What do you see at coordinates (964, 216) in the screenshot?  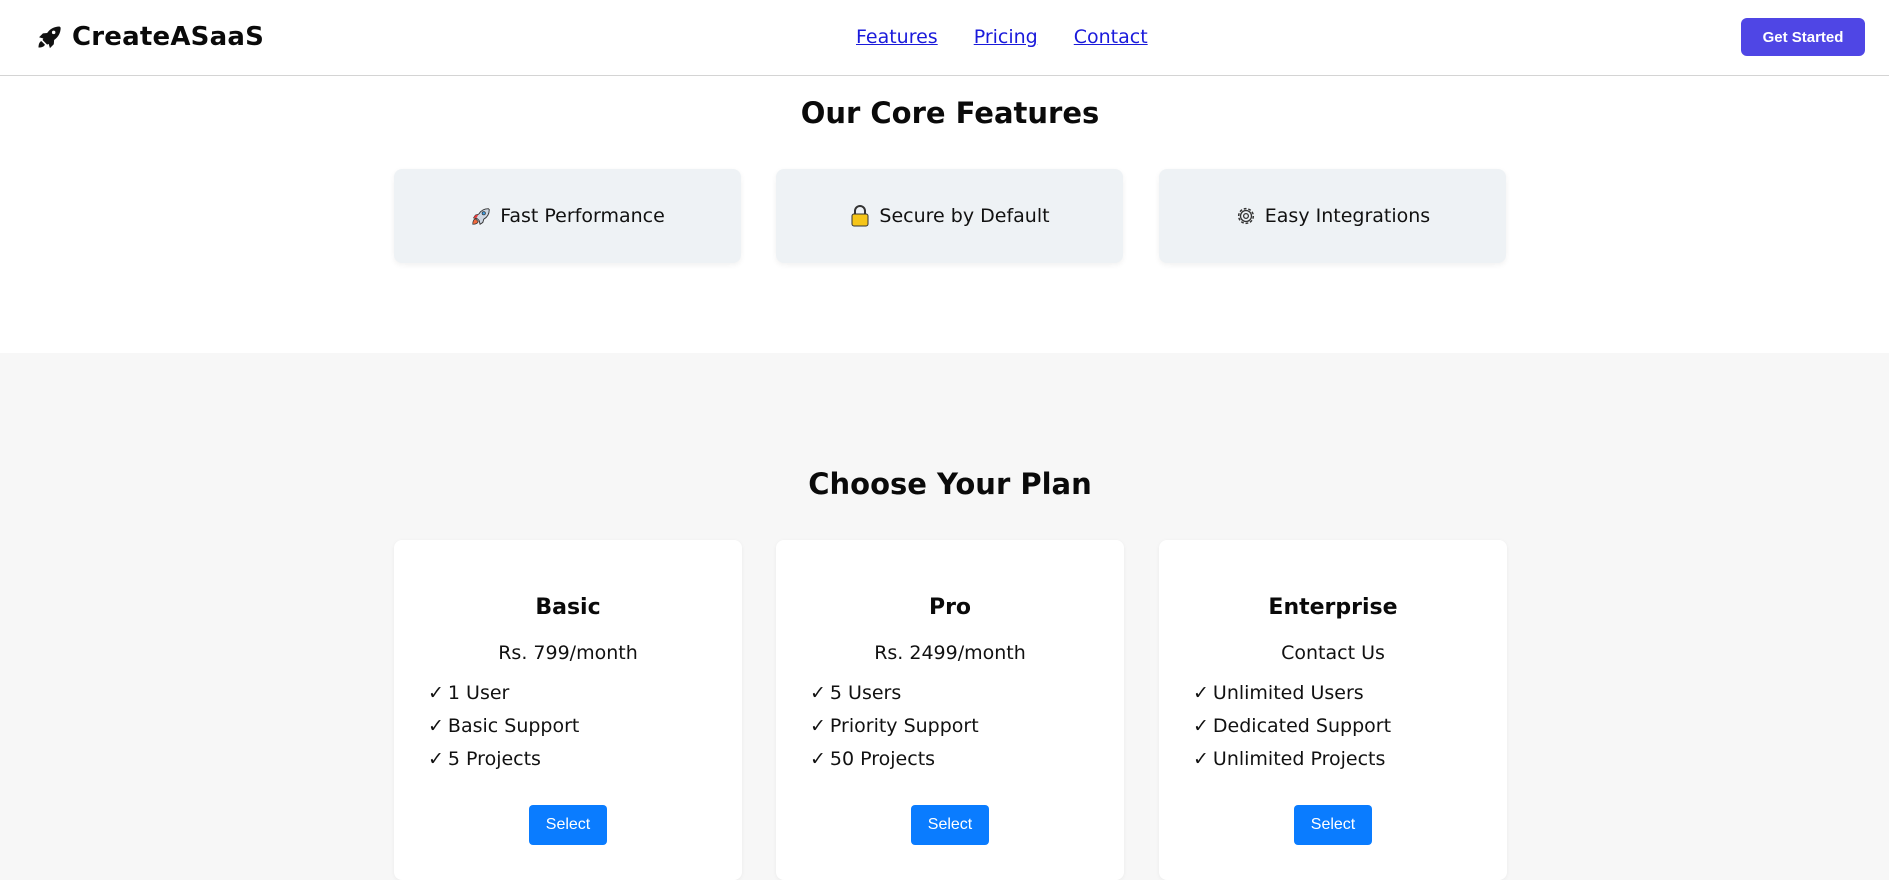 I see `feature-label: Secure by Default` at bounding box center [964, 216].